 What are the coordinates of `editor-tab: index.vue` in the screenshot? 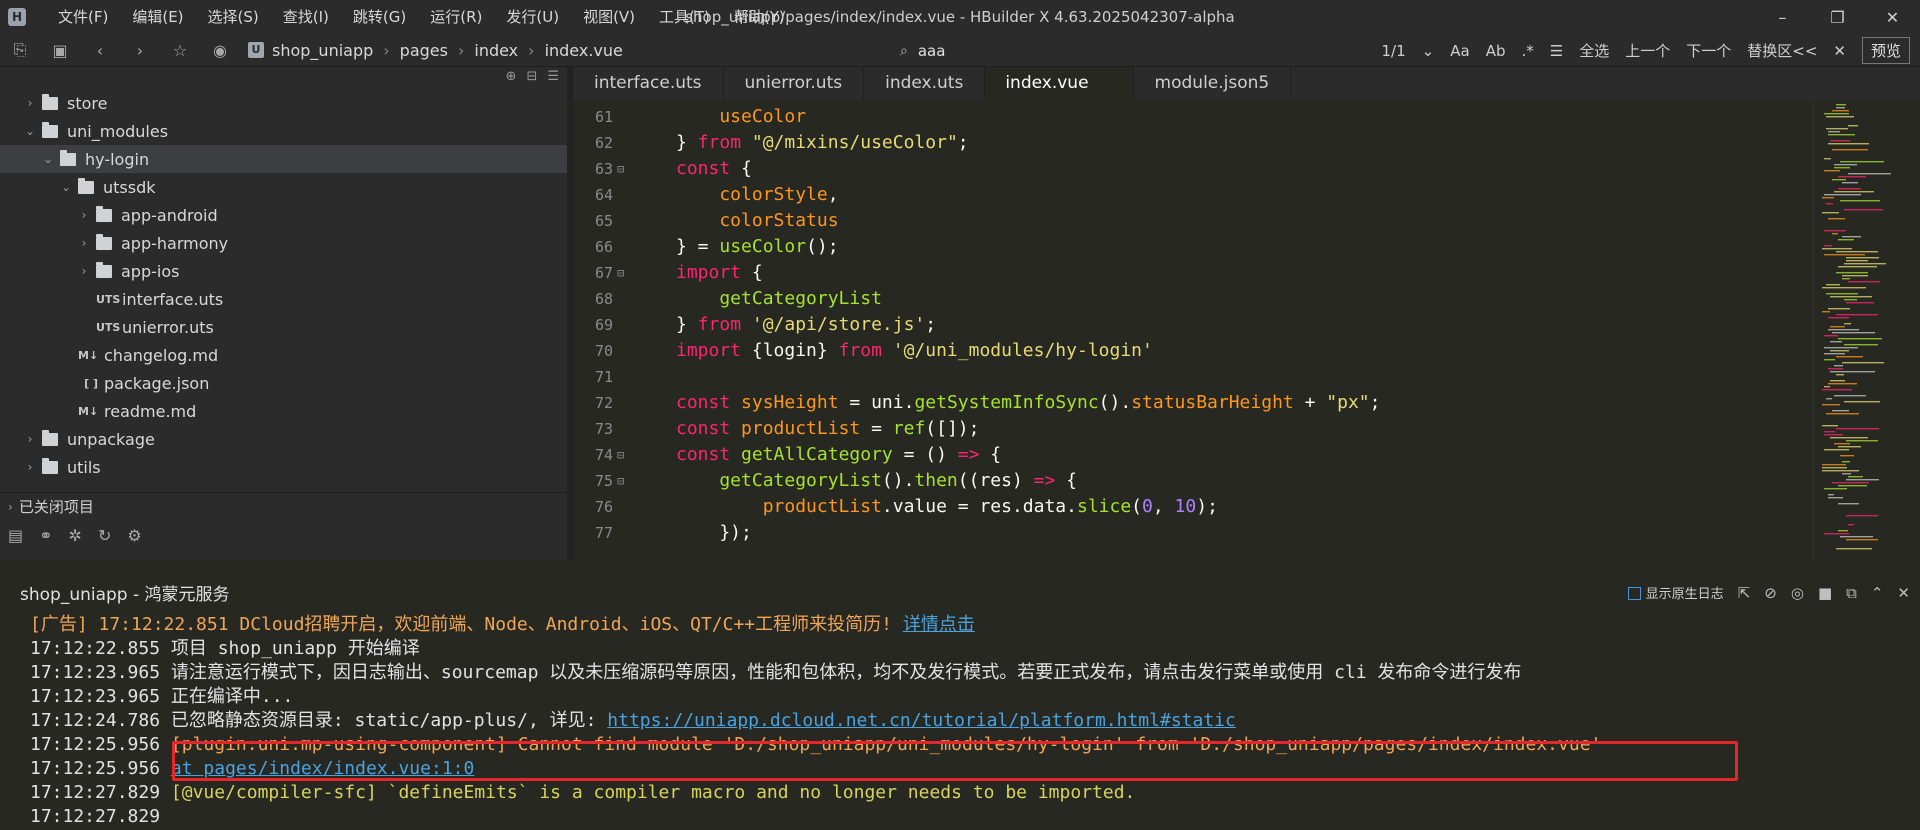 It's located at (1059, 83).